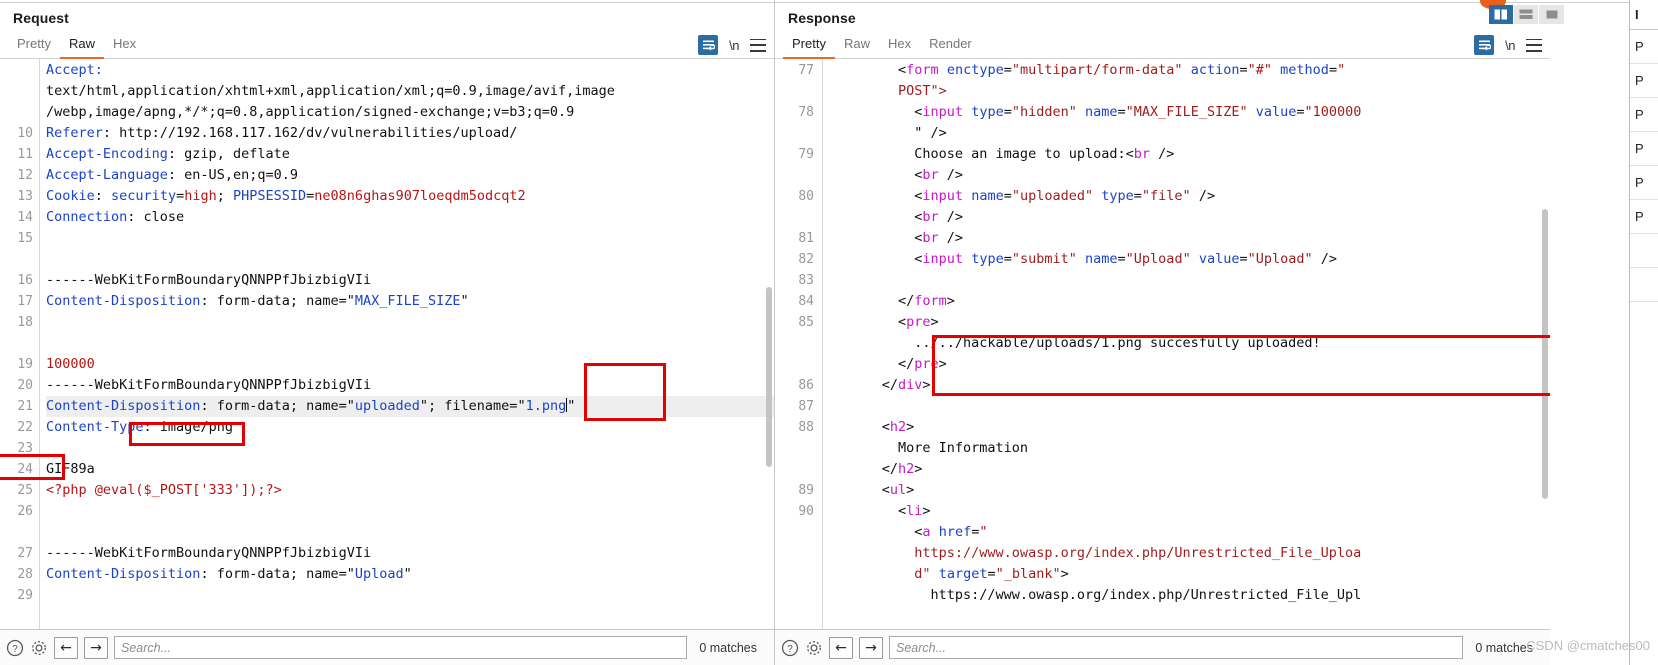 The width and height of the screenshot is (1658, 665). Describe the element at coordinates (81, 46) in the screenshot. I see `request-tab-raw: Raw` at that location.